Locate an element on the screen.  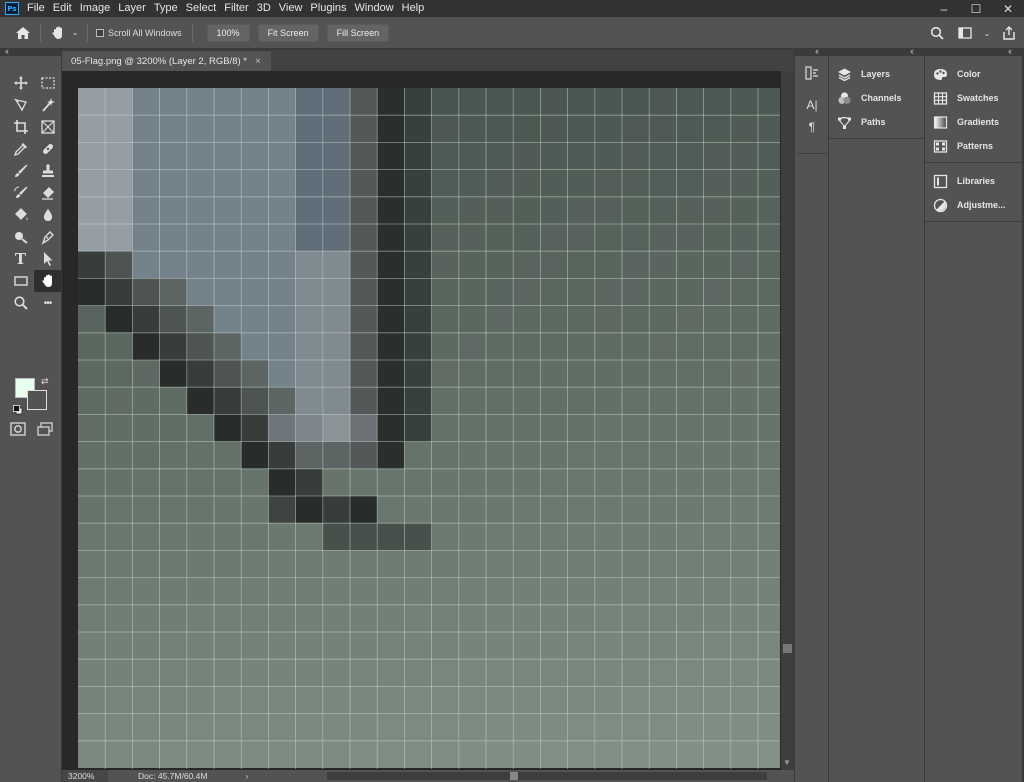
close-window-button: ✕ is located at coordinates (1008, 8).